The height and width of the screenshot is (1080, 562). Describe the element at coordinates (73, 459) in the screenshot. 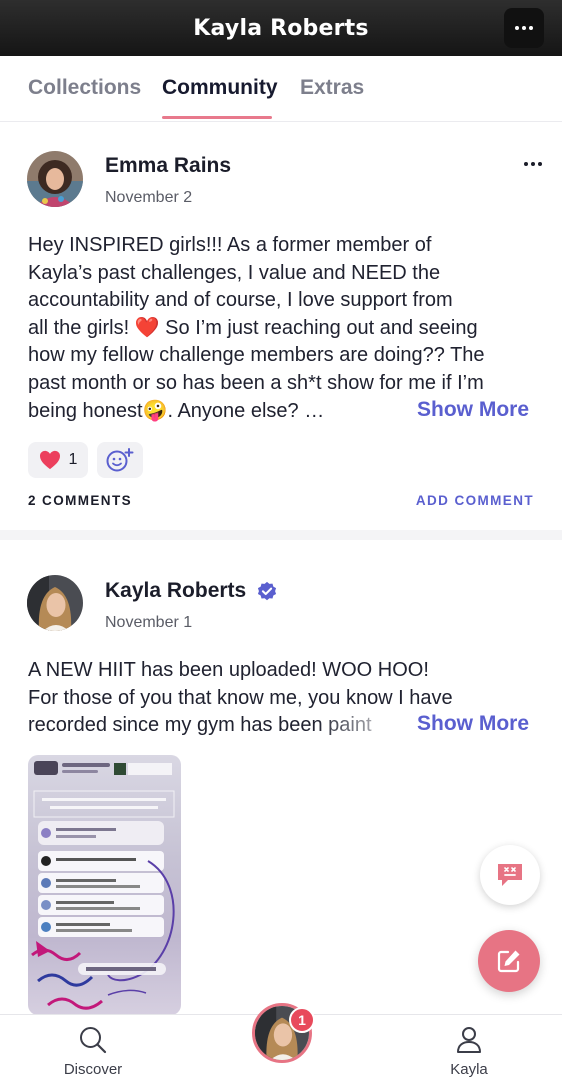

I see `reaction-count: 1` at that location.